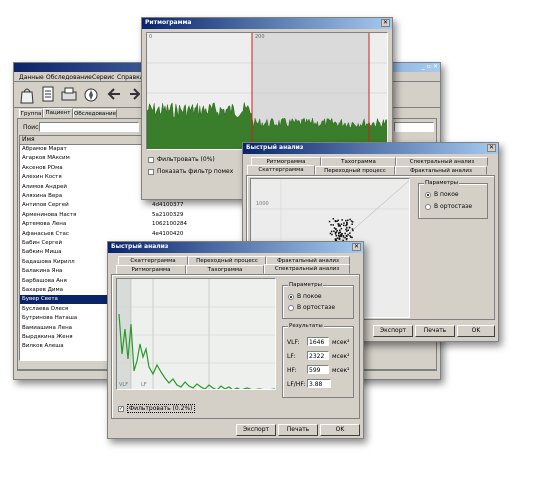 This screenshot has width=534, height=479. Describe the element at coordinates (58, 113) in the screenshot. I see `tab-patient: Пациент` at that location.